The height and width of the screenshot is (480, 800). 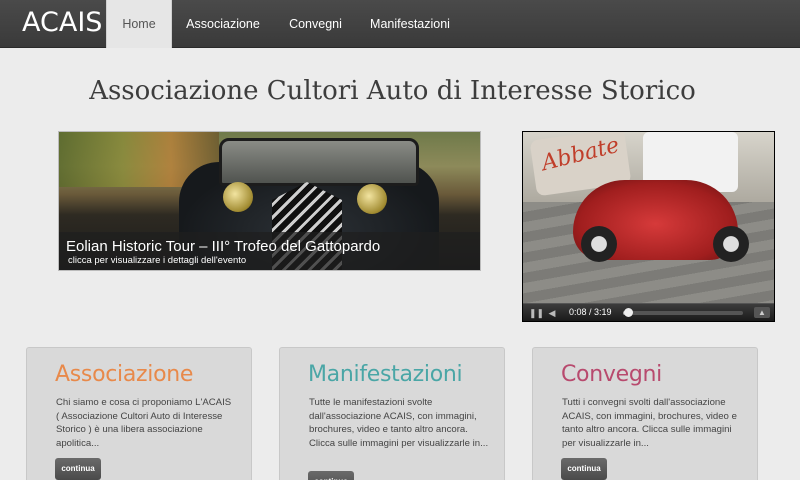 I want to click on pause-icon: ❚❚, so click(x=536, y=313).